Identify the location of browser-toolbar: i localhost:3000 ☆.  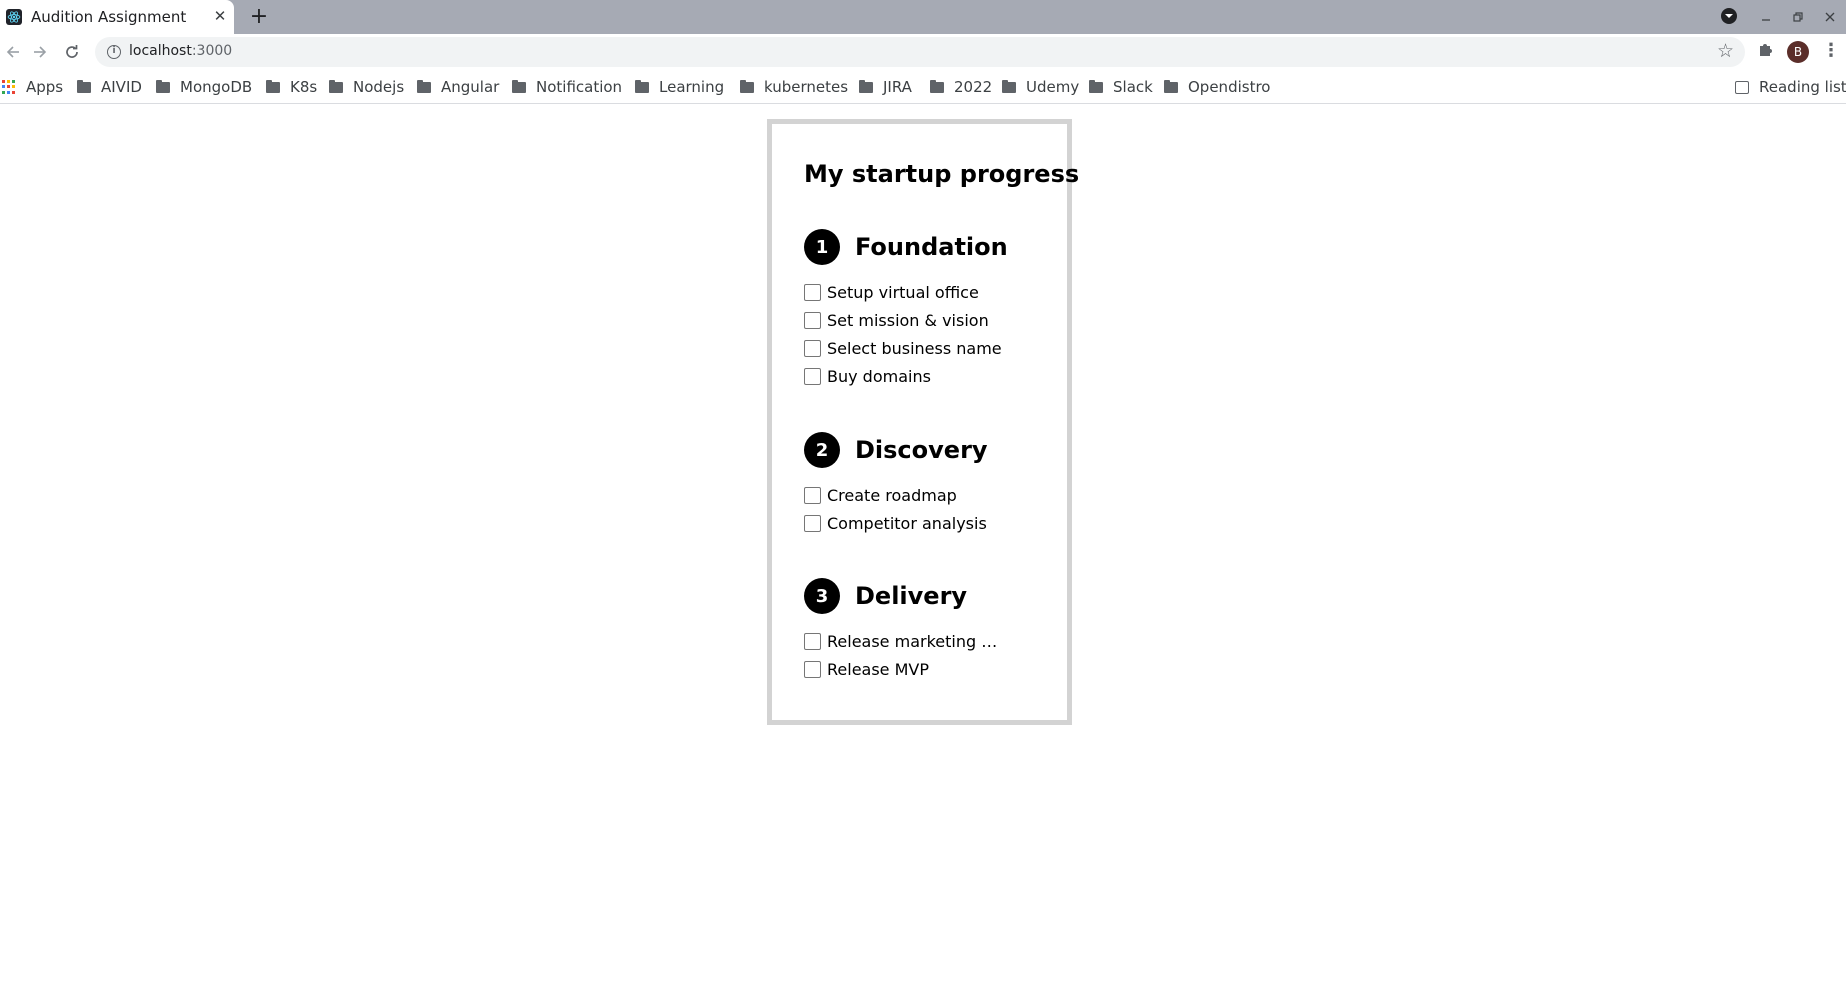
(923, 52).